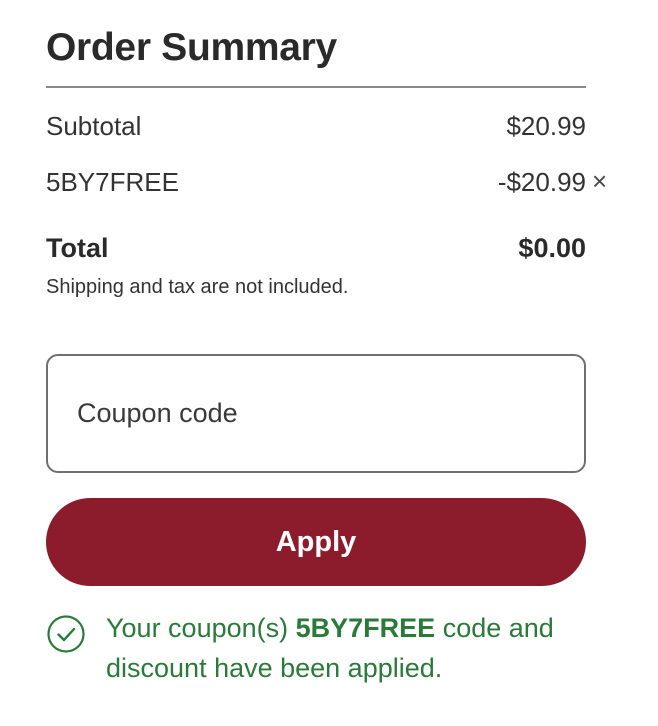 The width and height of the screenshot is (658, 726). What do you see at coordinates (77, 248) in the screenshot?
I see `total-label: Total` at bounding box center [77, 248].